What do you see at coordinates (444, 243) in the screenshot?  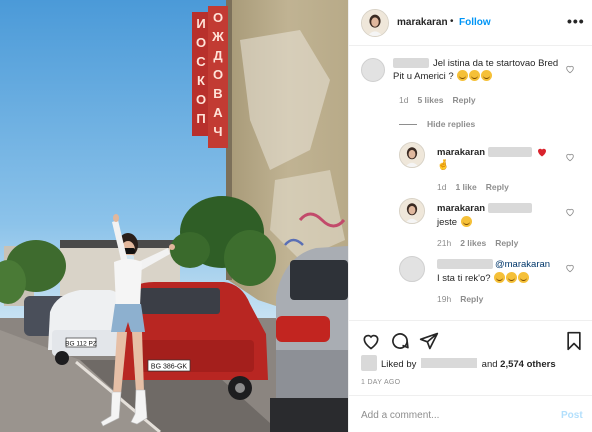 I see `reply-time: 21h` at bounding box center [444, 243].